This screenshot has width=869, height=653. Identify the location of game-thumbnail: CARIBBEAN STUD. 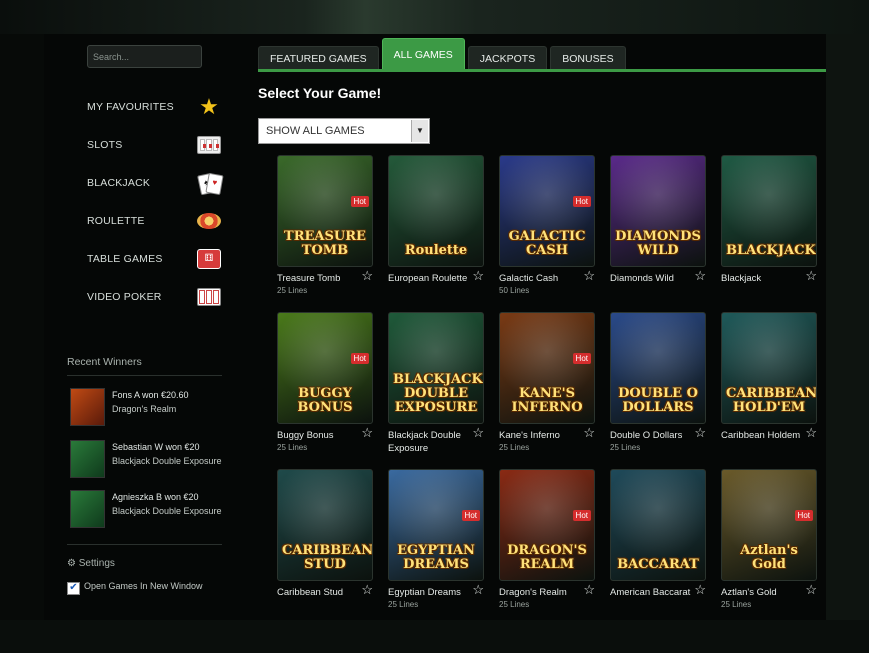
(325, 525).